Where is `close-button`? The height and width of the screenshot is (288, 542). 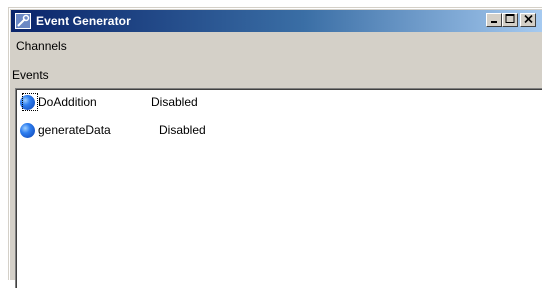 close-button is located at coordinates (528, 20).